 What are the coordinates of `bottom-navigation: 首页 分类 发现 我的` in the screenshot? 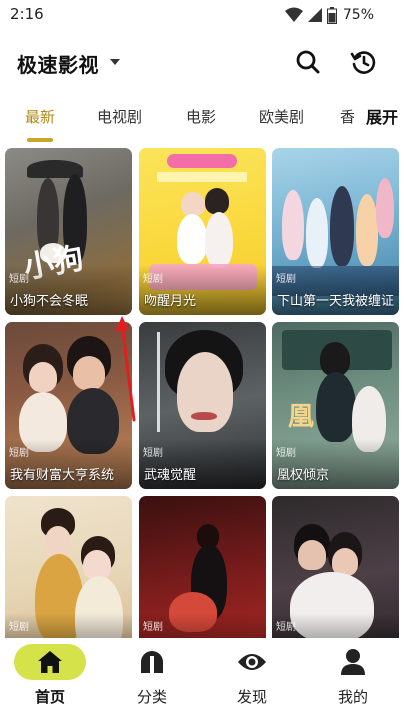 It's located at (202, 678).